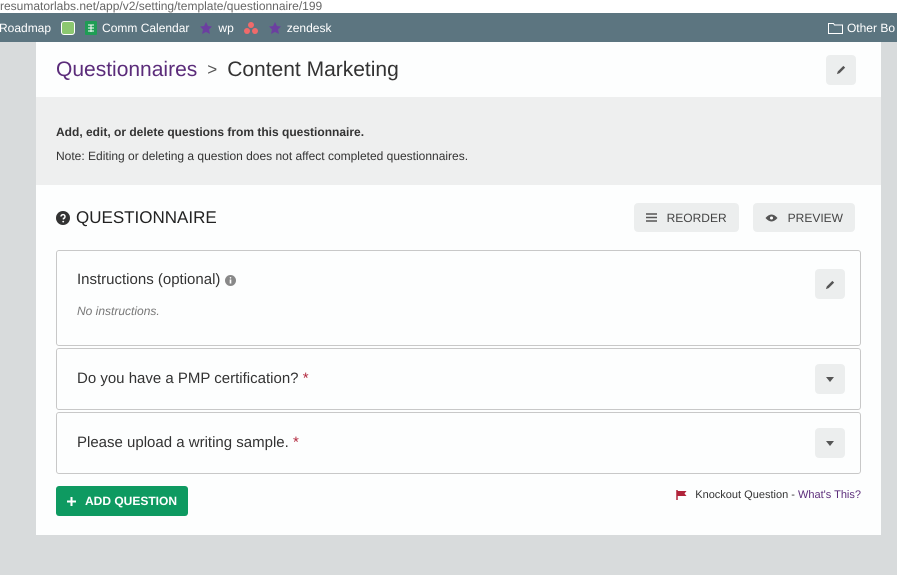  Describe the element at coordinates (803, 217) in the screenshot. I see `preview-button: PREVIEW` at that location.